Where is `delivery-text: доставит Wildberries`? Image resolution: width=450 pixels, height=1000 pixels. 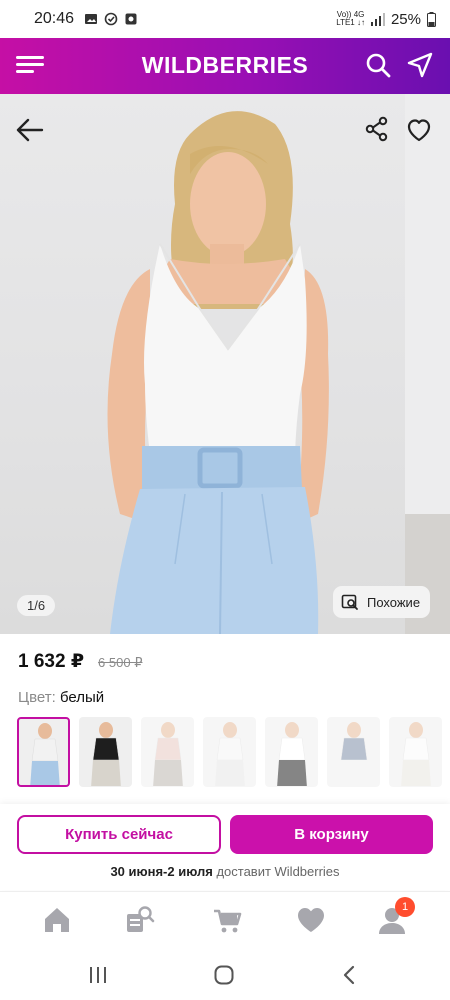
delivery-text: доставит Wildberries is located at coordinates (276, 871).